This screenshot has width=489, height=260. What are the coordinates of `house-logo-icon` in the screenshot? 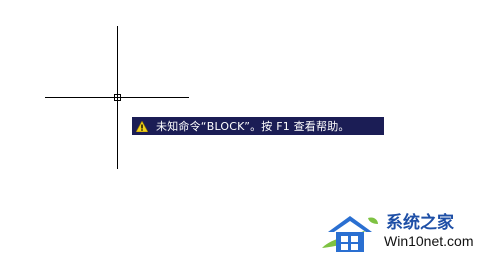 It's located at (350, 234).